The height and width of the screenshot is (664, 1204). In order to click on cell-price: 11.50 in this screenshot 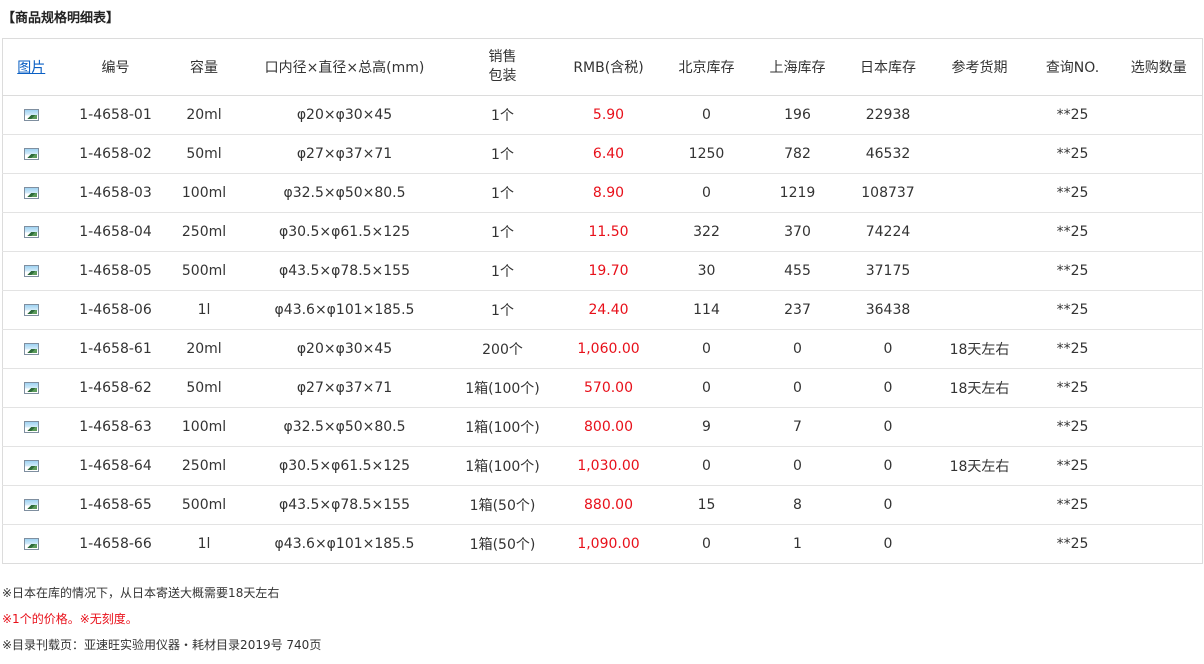, I will do `click(608, 232)`.